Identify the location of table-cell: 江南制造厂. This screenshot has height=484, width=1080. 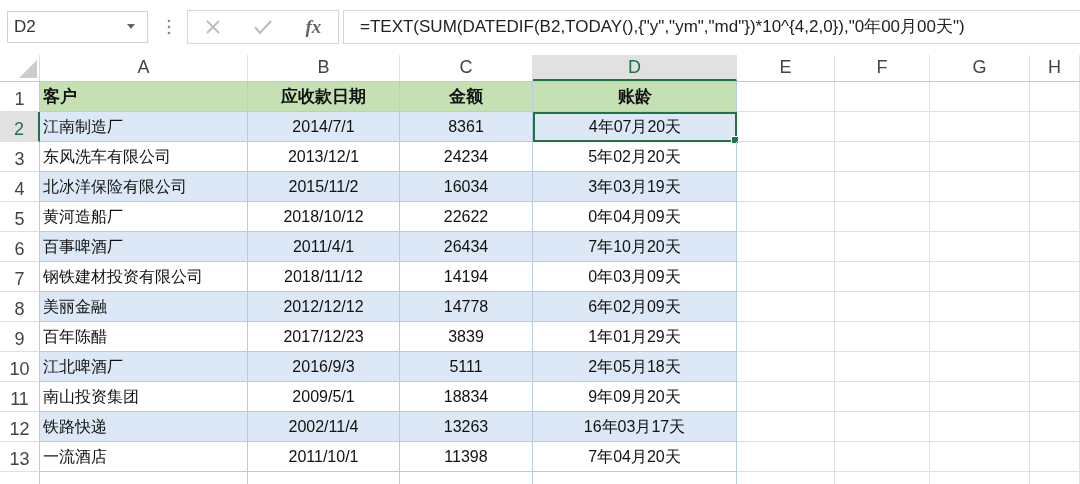
(144, 127).